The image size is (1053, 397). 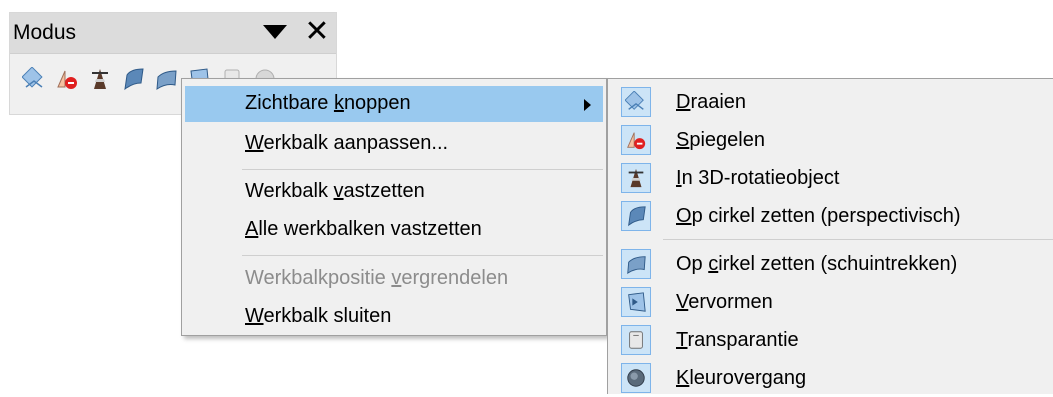 What do you see at coordinates (317, 32) in the screenshot?
I see `close-icon: ✕` at bounding box center [317, 32].